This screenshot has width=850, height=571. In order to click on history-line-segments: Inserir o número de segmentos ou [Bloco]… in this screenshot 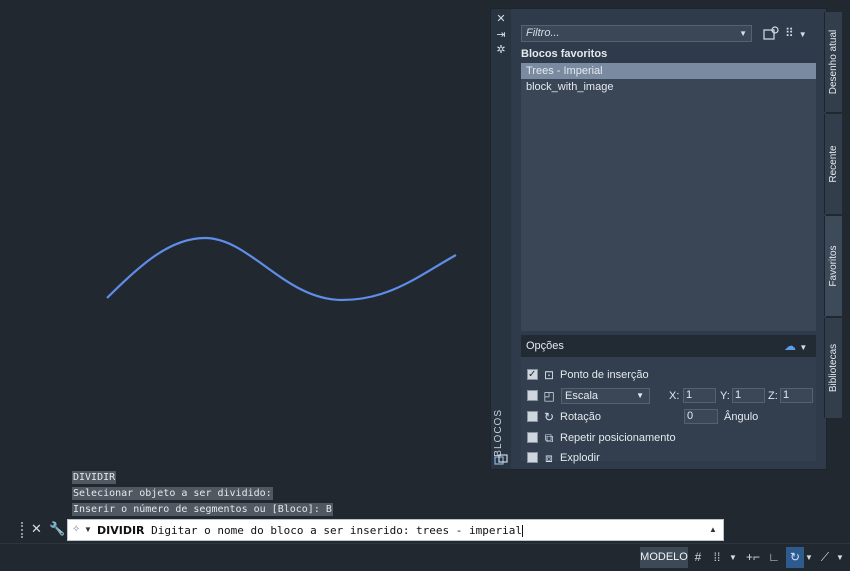, I will do `click(202, 509)`.